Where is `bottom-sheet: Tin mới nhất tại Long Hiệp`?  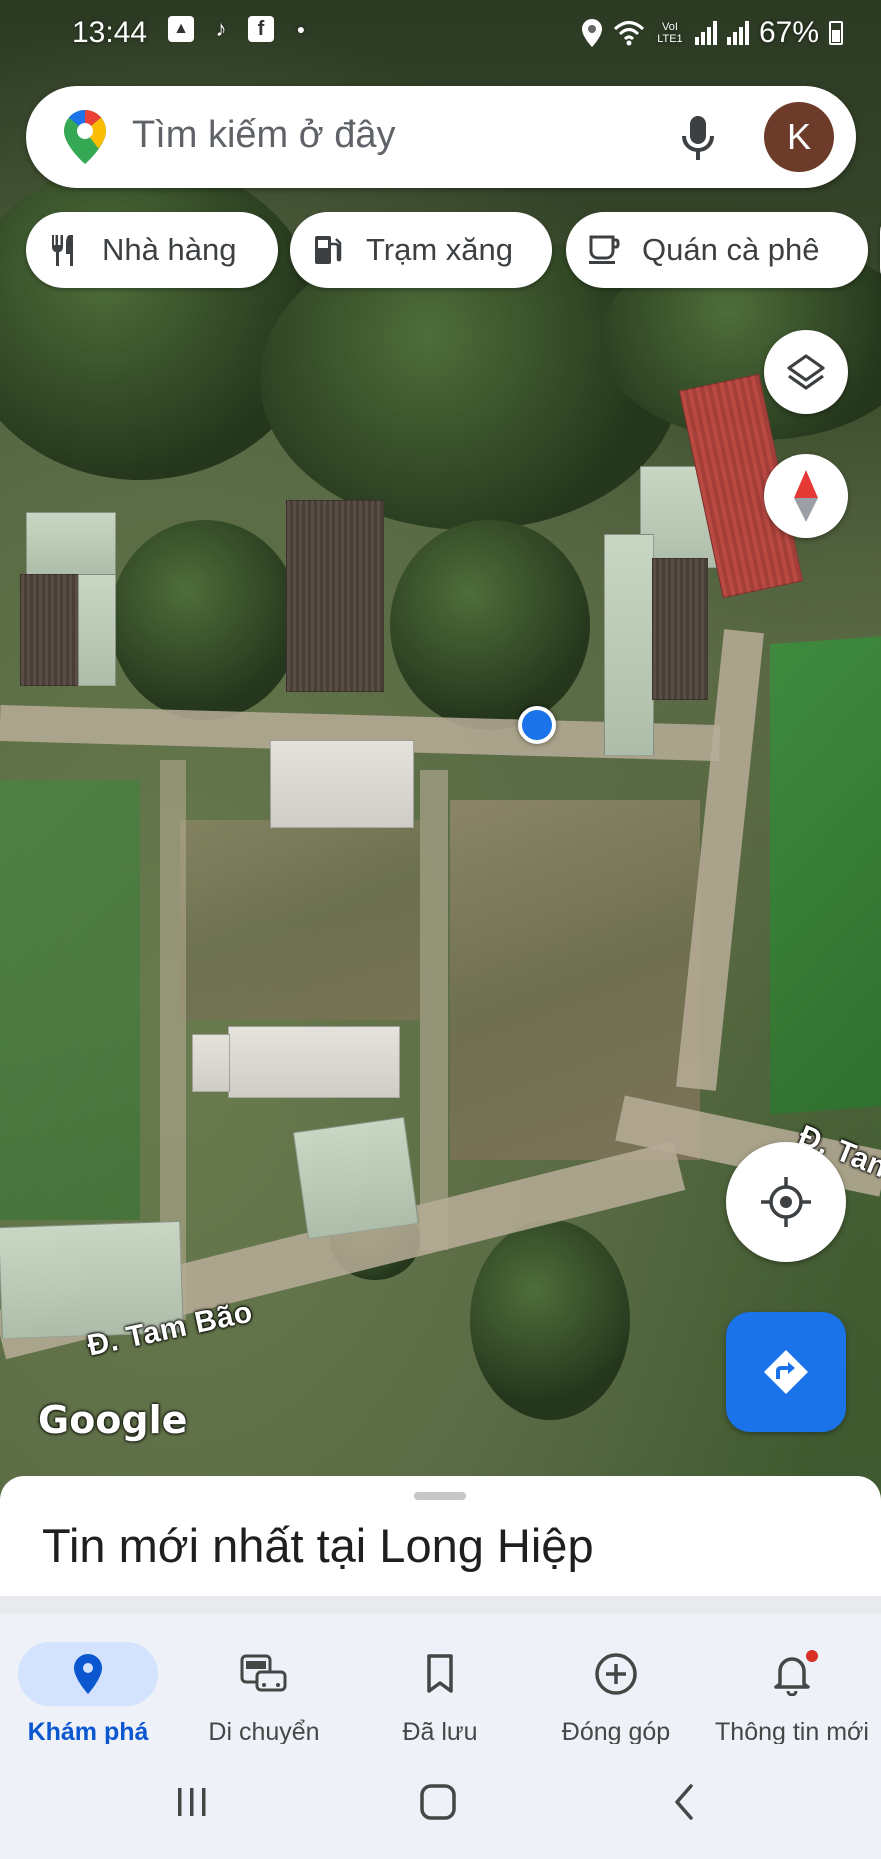 bottom-sheet: Tin mới nhất tại Long Hiệp is located at coordinates (440, 1536).